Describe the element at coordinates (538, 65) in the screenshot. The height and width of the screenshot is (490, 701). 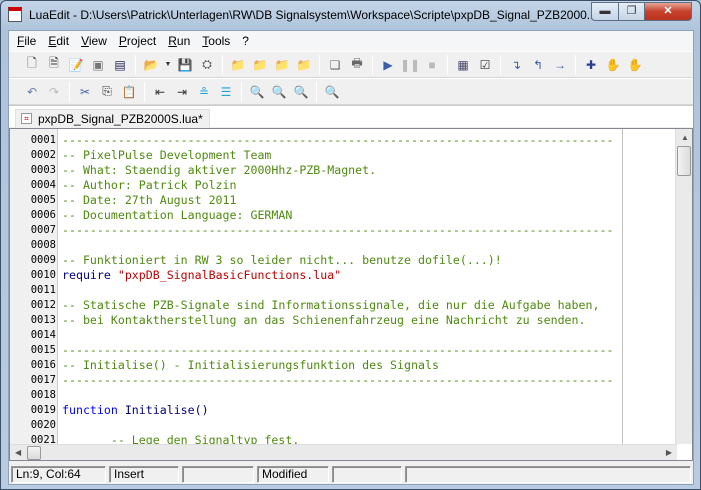
I see `step-over-icon: ↰` at that location.